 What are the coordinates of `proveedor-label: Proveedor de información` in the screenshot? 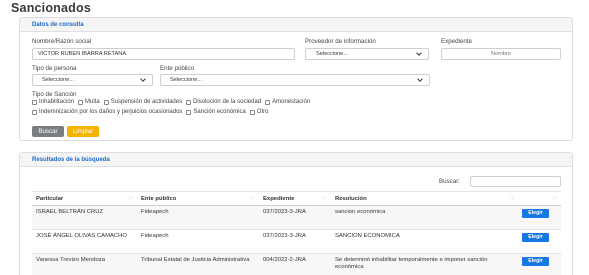 It's located at (340, 41).